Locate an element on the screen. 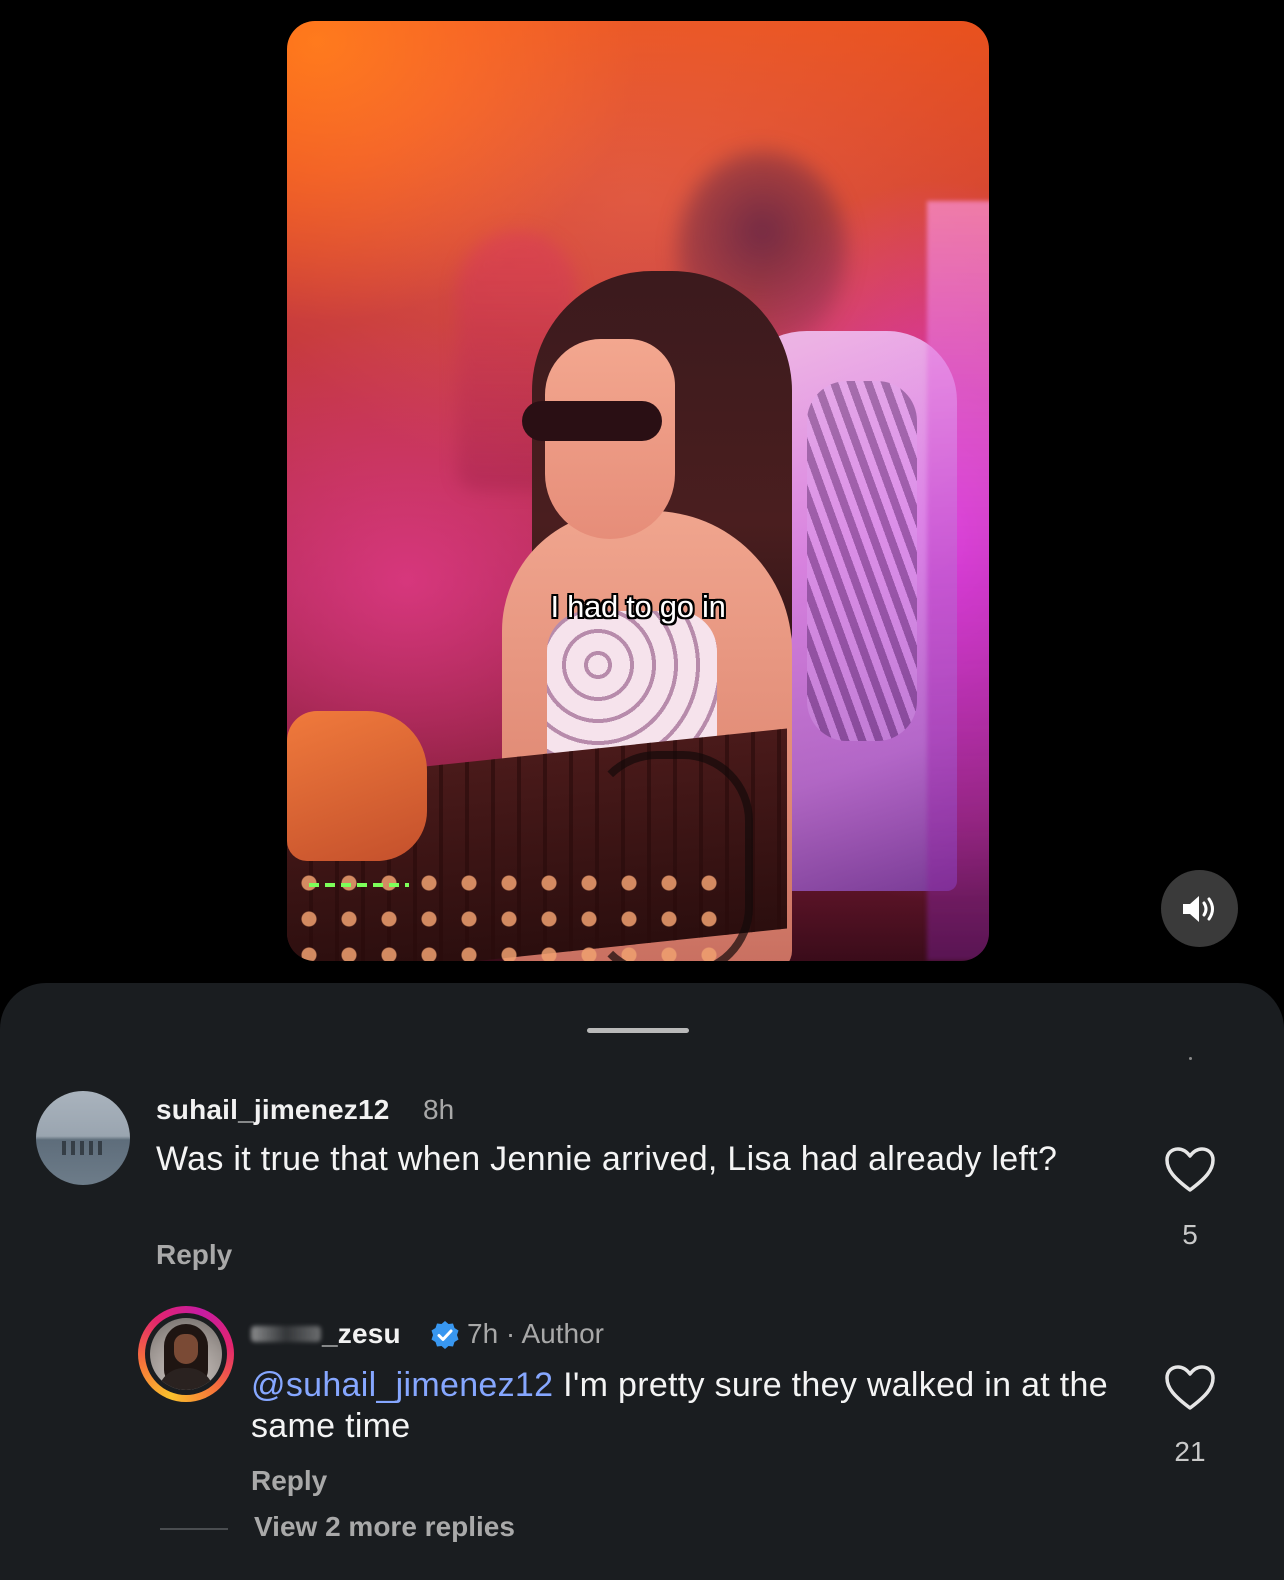 The width and height of the screenshot is (1284, 1580). video-dj-hand is located at coordinates (357, 786).